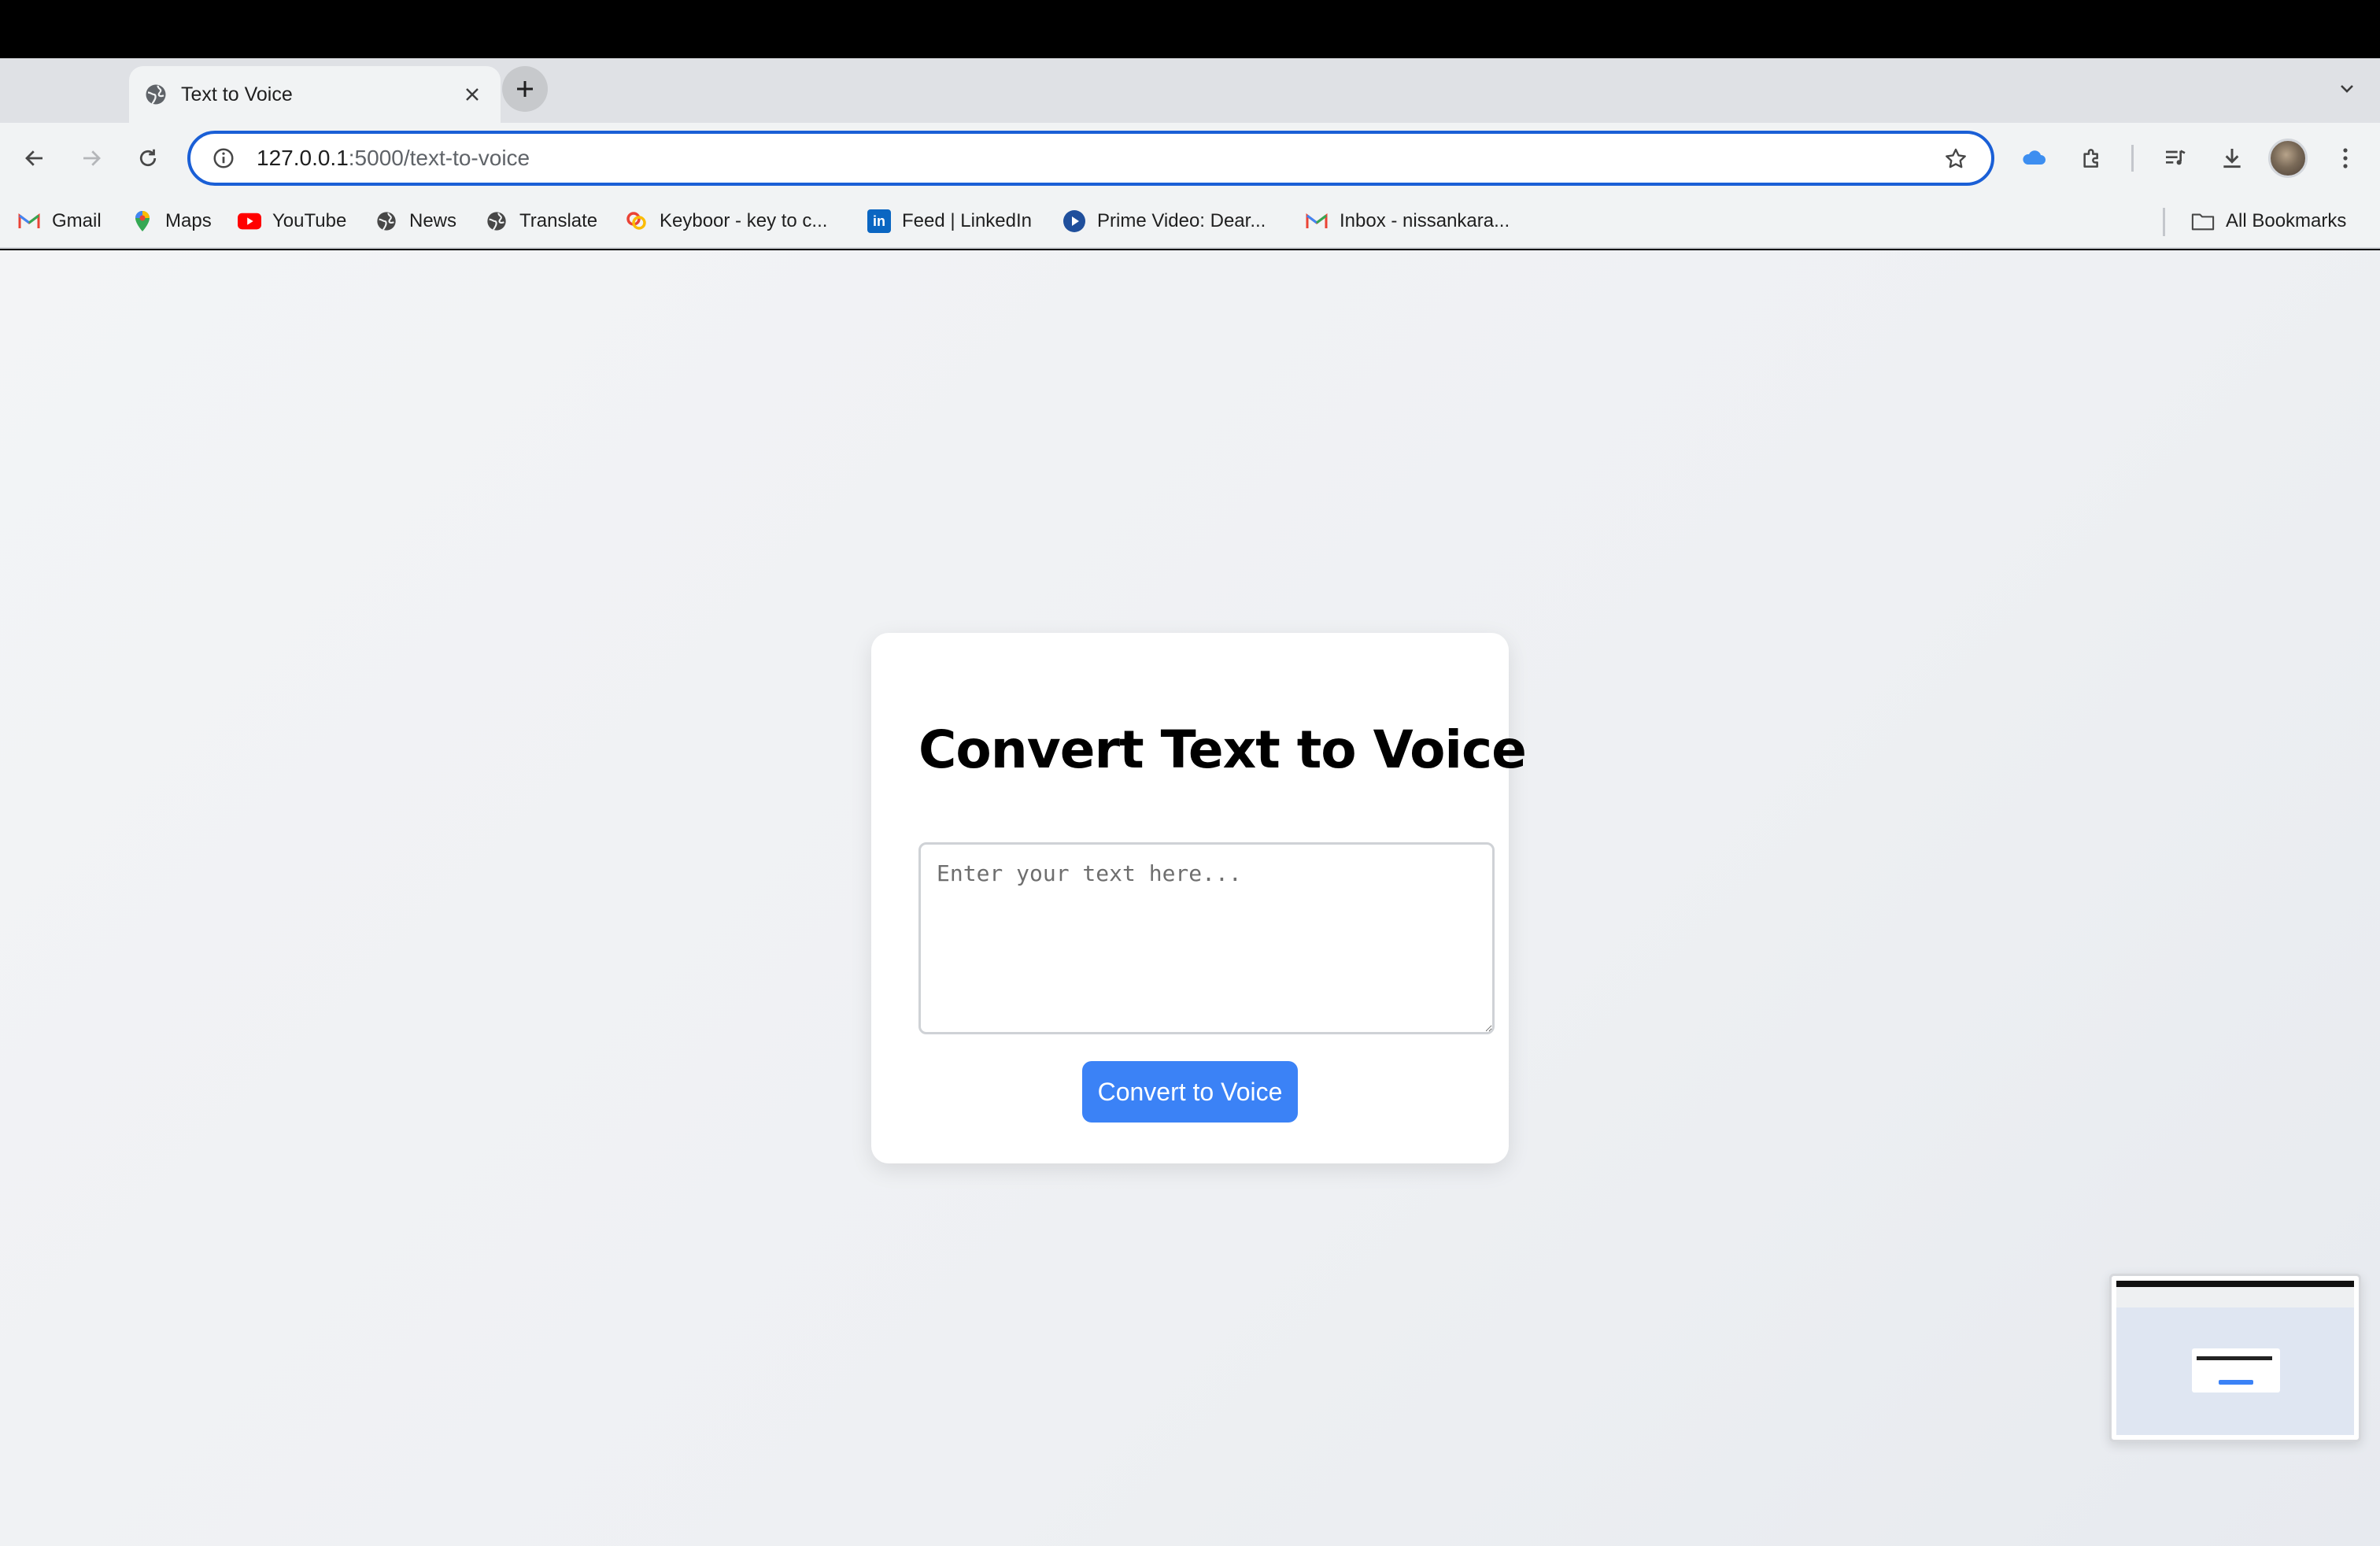  What do you see at coordinates (309, 220) in the screenshot?
I see `bookmark-label: YouTube` at bounding box center [309, 220].